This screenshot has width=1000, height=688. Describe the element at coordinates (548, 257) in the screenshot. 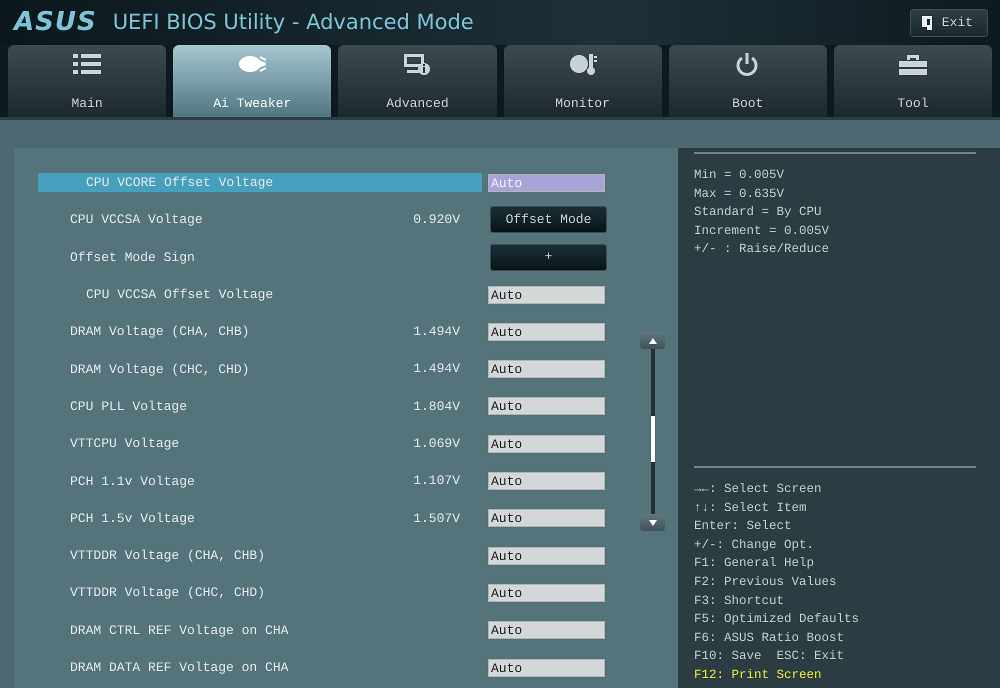

I see `option-button: +` at that location.